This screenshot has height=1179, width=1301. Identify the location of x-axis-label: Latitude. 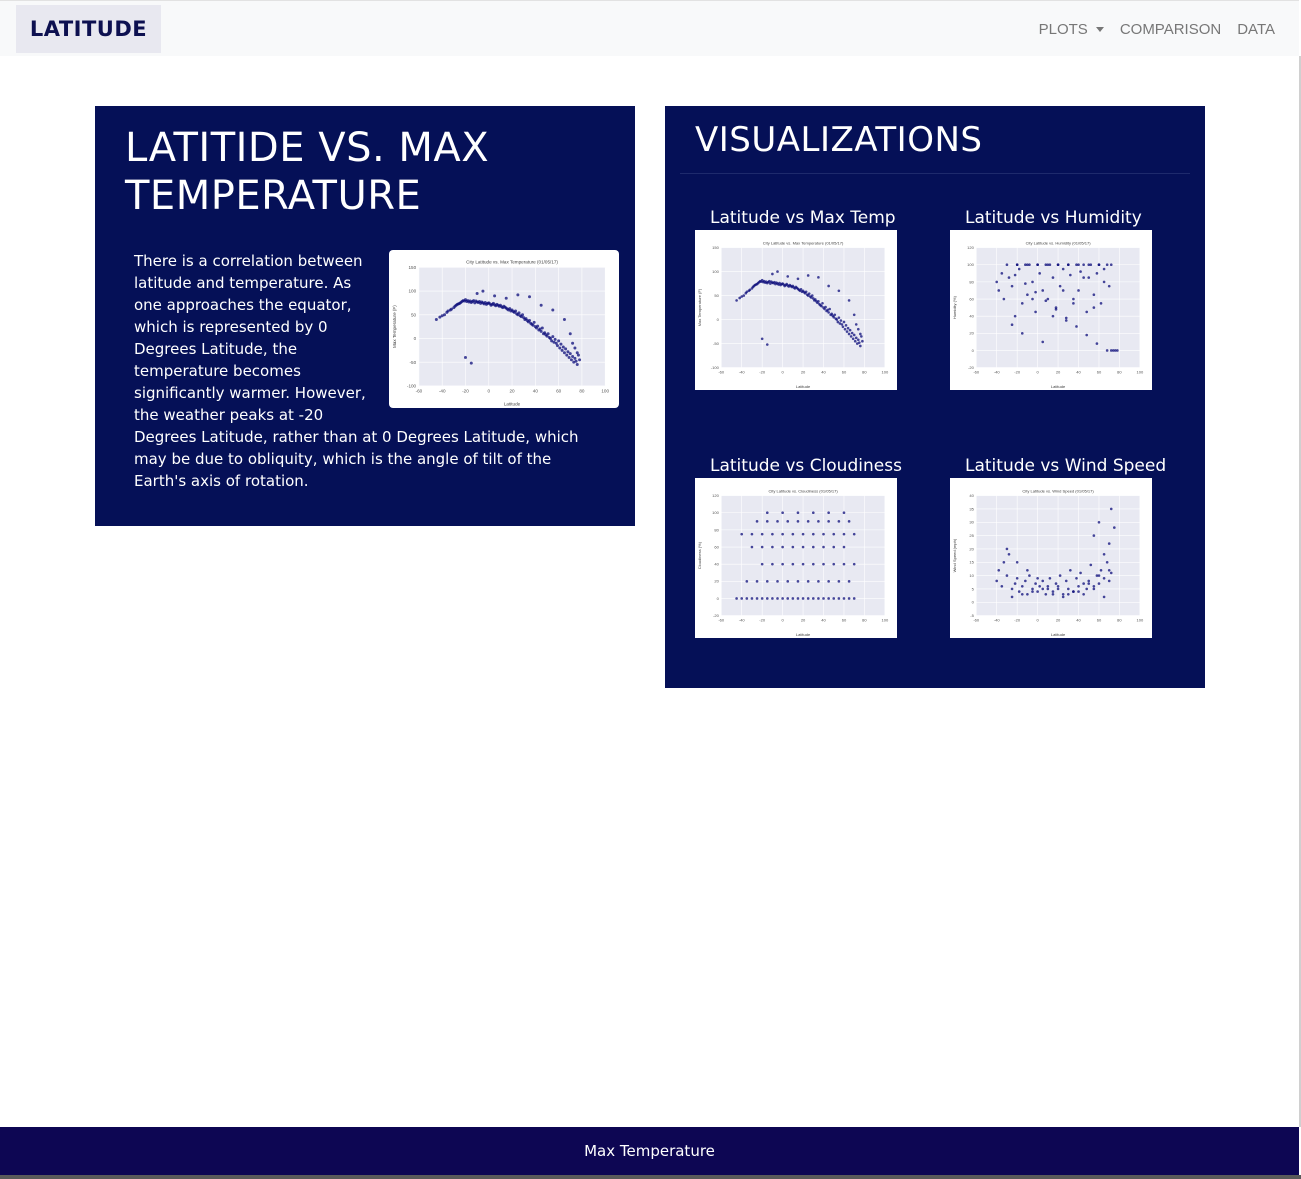
(512, 404).